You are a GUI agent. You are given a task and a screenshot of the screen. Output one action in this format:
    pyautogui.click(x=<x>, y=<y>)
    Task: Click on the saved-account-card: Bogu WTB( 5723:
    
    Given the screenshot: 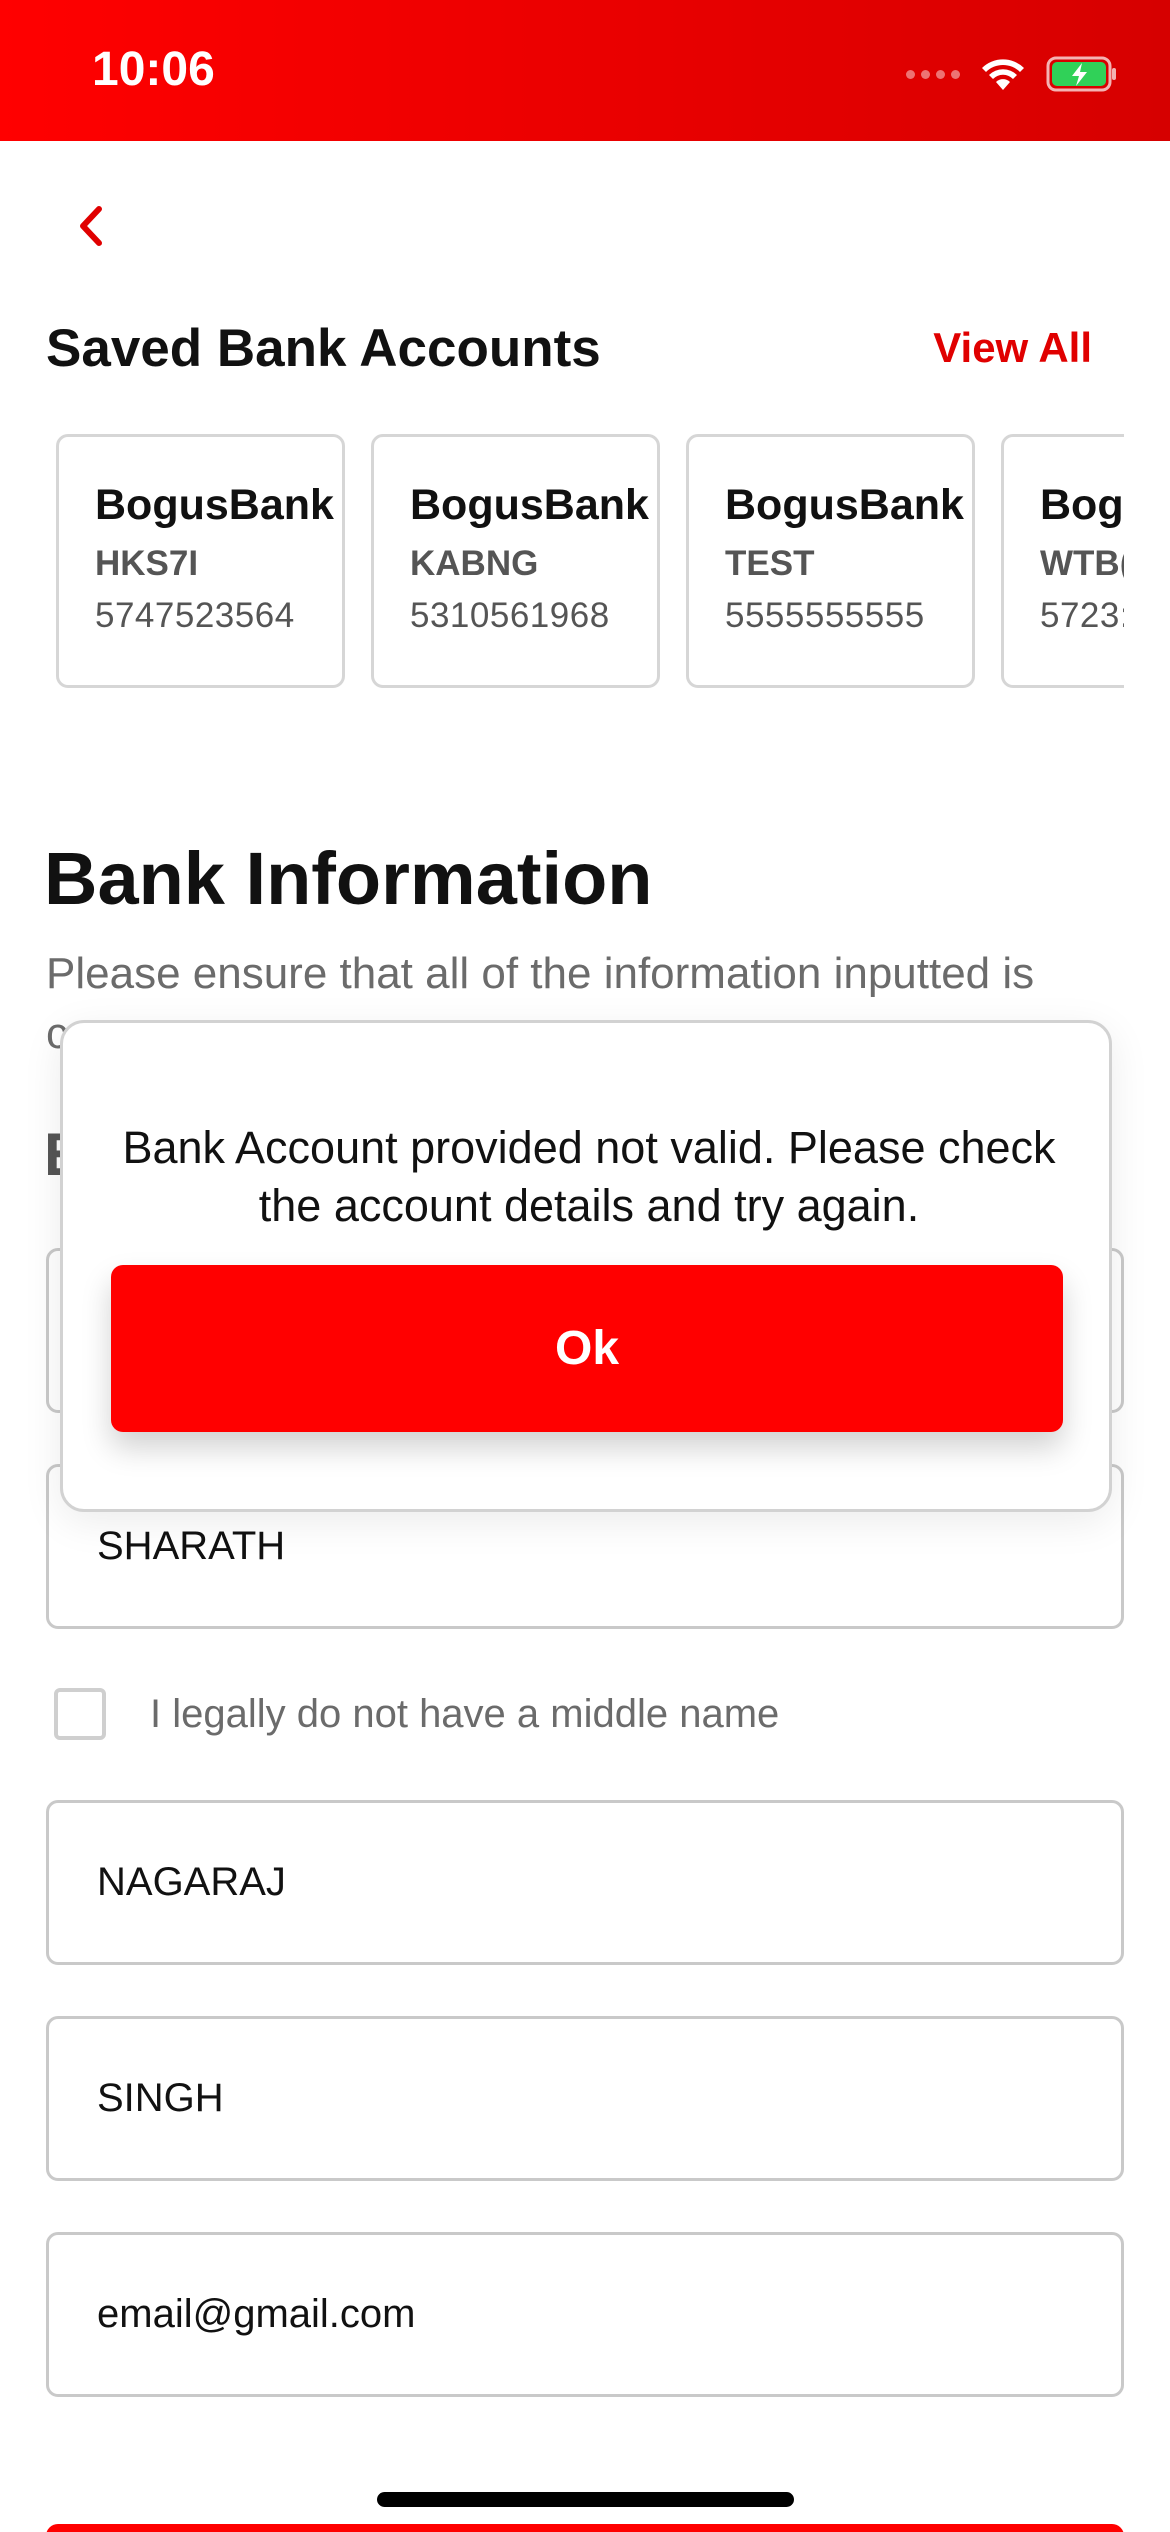 What is the action you would take?
    pyautogui.click(x=1062, y=561)
    